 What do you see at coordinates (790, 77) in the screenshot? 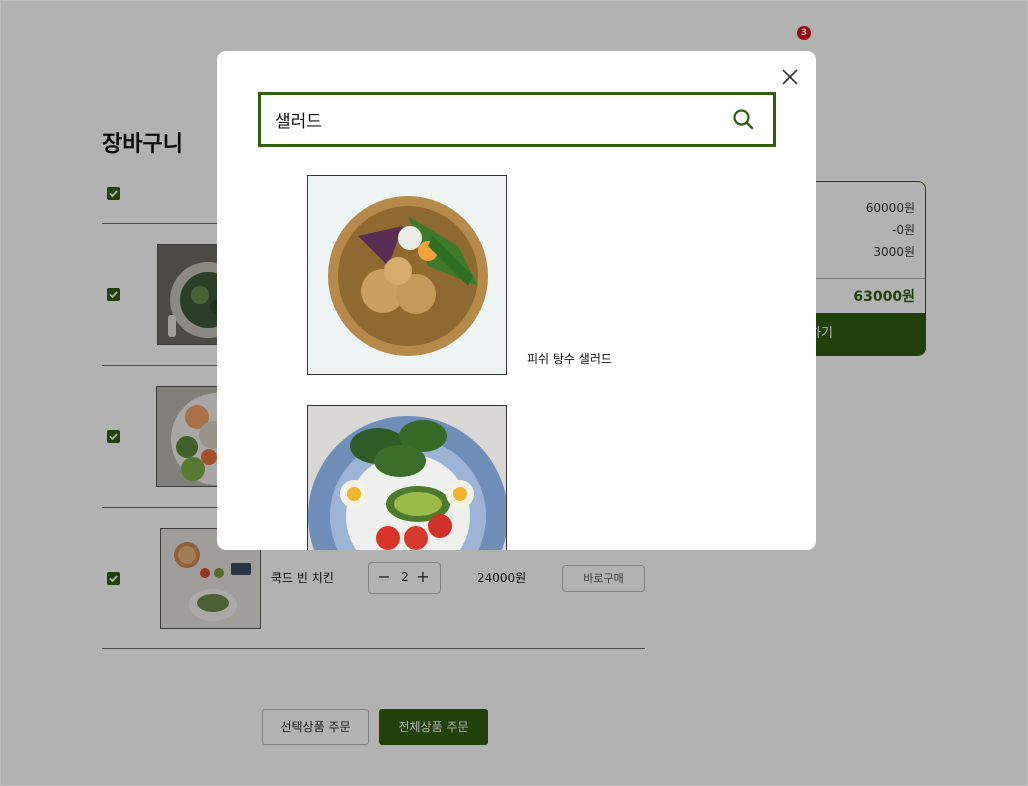
I see `close-icon` at bounding box center [790, 77].